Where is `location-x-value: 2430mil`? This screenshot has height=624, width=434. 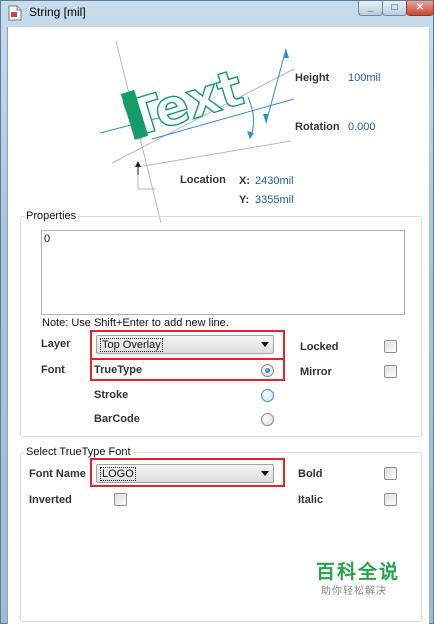 location-x-value: 2430mil is located at coordinates (274, 181).